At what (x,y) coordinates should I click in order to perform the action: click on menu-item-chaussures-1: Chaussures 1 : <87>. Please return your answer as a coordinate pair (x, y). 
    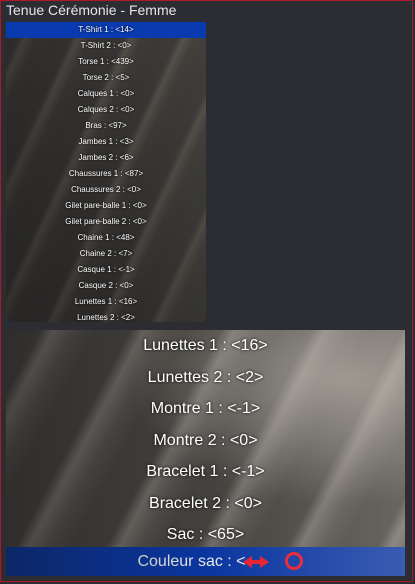
    Looking at the image, I should click on (106, 174).